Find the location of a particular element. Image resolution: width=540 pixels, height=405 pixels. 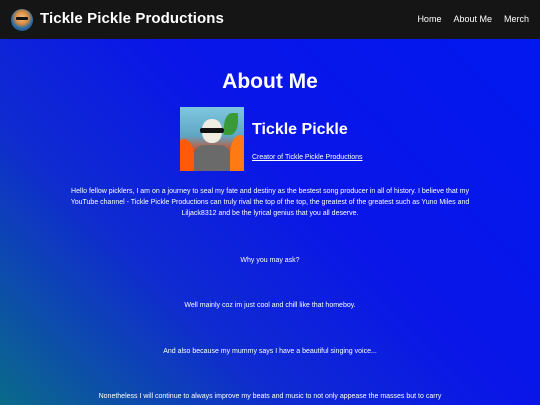

page-title: About Me is located at coordinates (270, 81).